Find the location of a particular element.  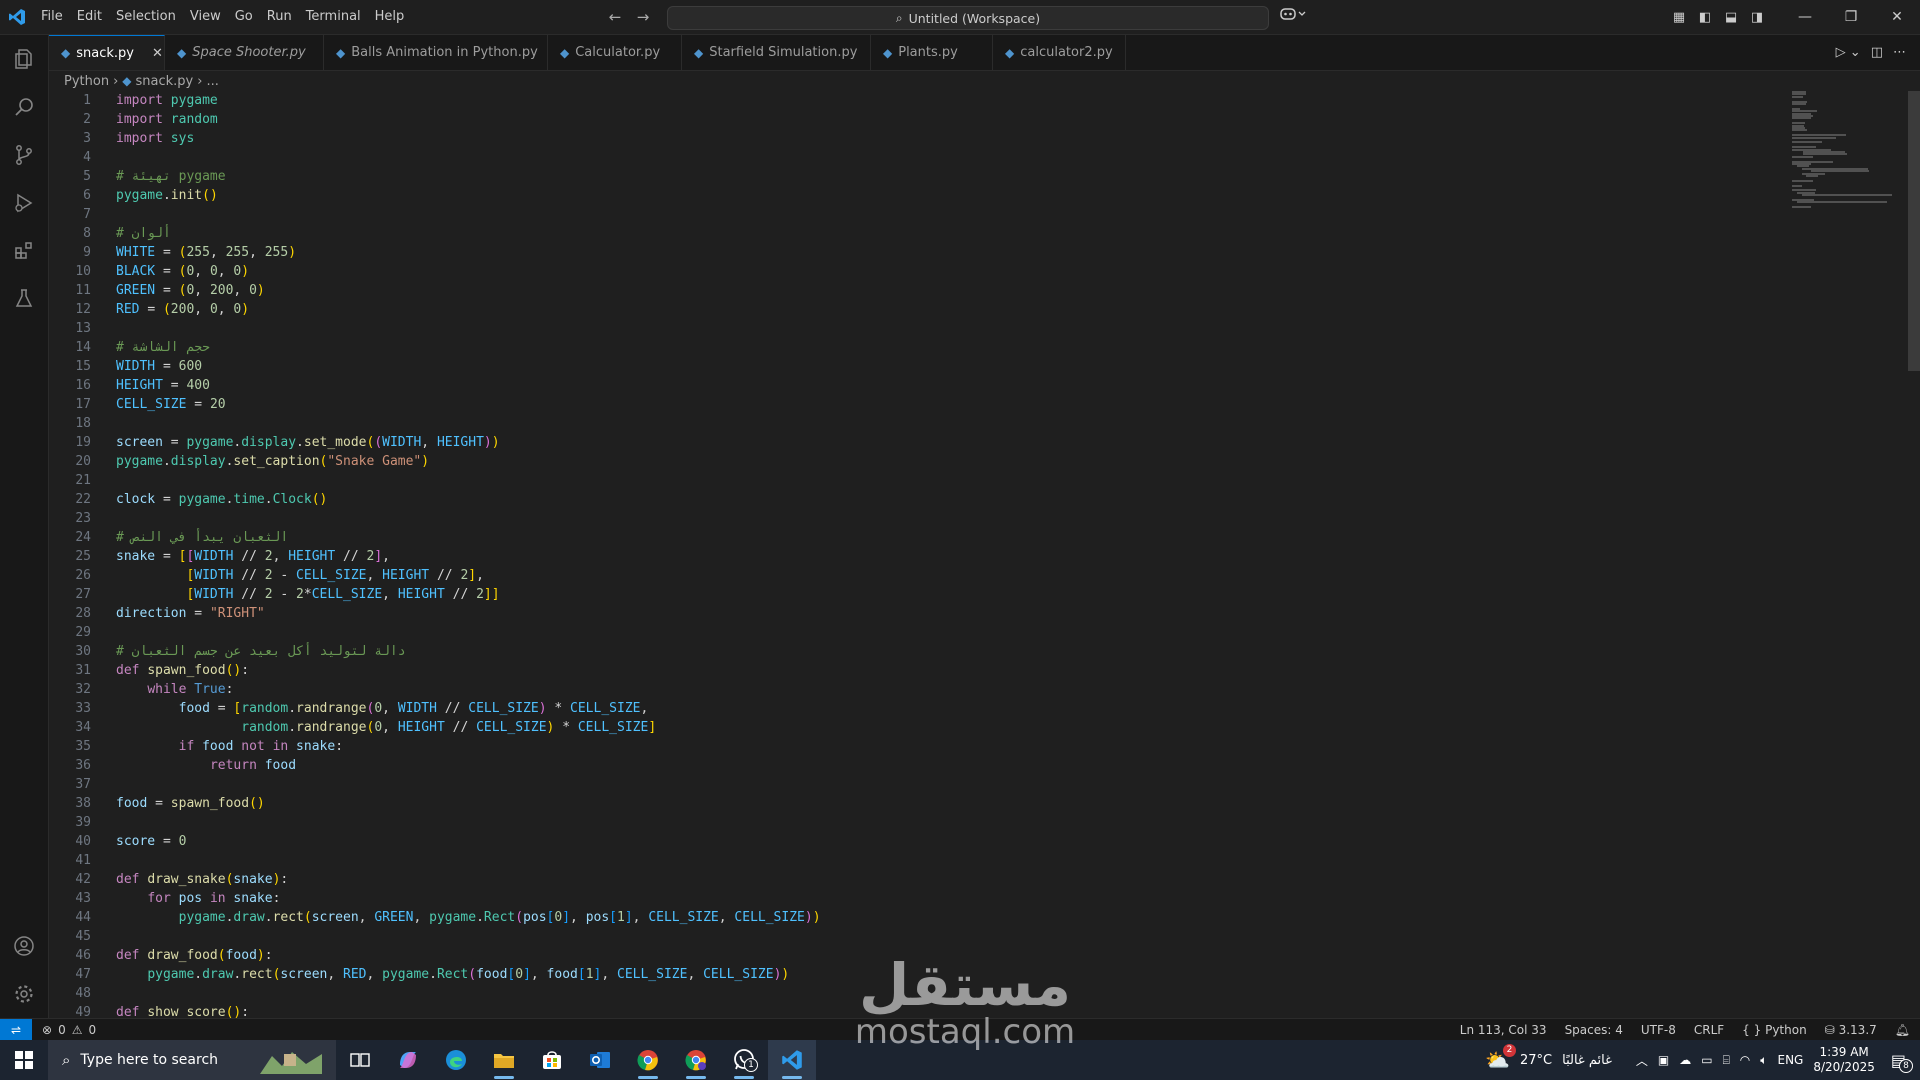

customize-layout-icon: ▦ is located at coordinates (1679, 17).